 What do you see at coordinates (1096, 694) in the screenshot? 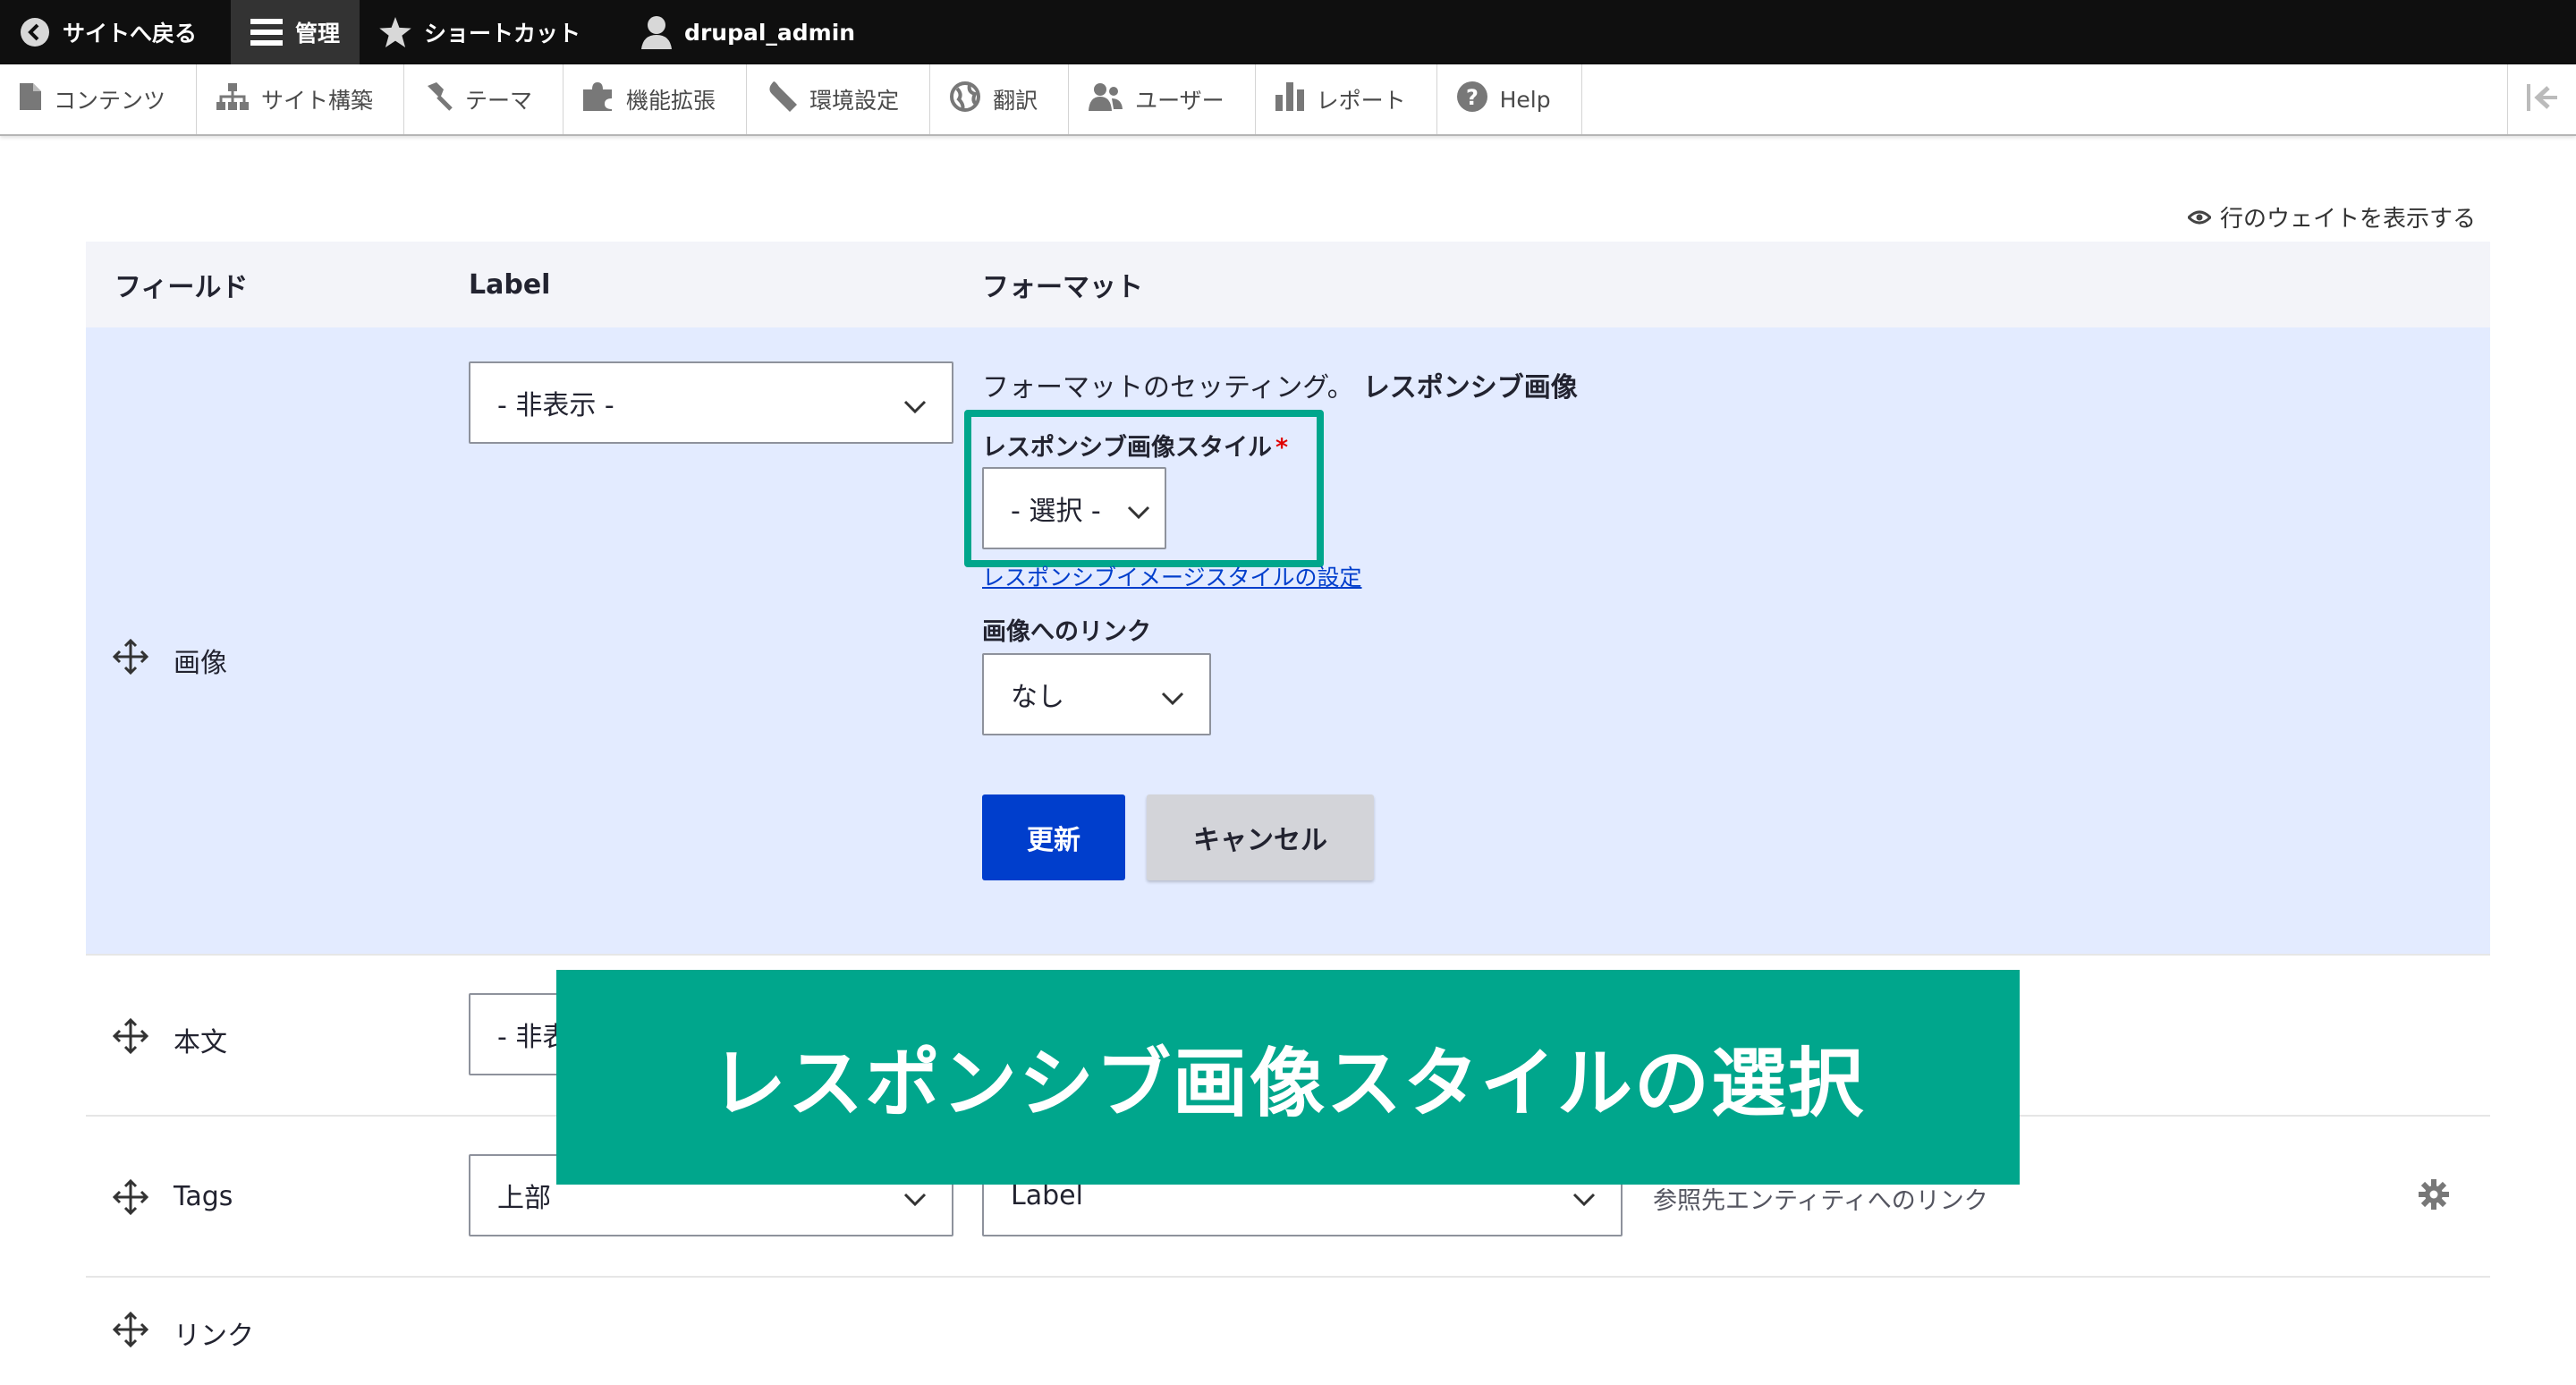
I see `image-link-select: なし` at bounding box center [1096, 694].